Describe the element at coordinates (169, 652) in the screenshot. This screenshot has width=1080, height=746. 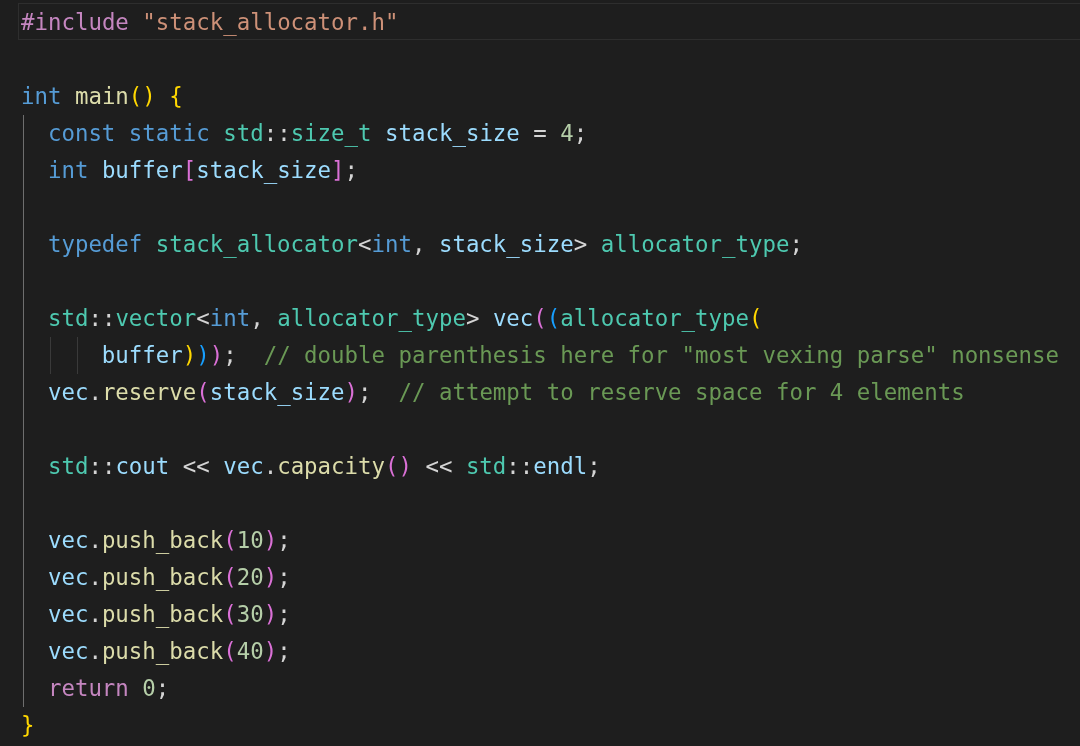
I see `code-line: vec.push_back(40);` at that location.